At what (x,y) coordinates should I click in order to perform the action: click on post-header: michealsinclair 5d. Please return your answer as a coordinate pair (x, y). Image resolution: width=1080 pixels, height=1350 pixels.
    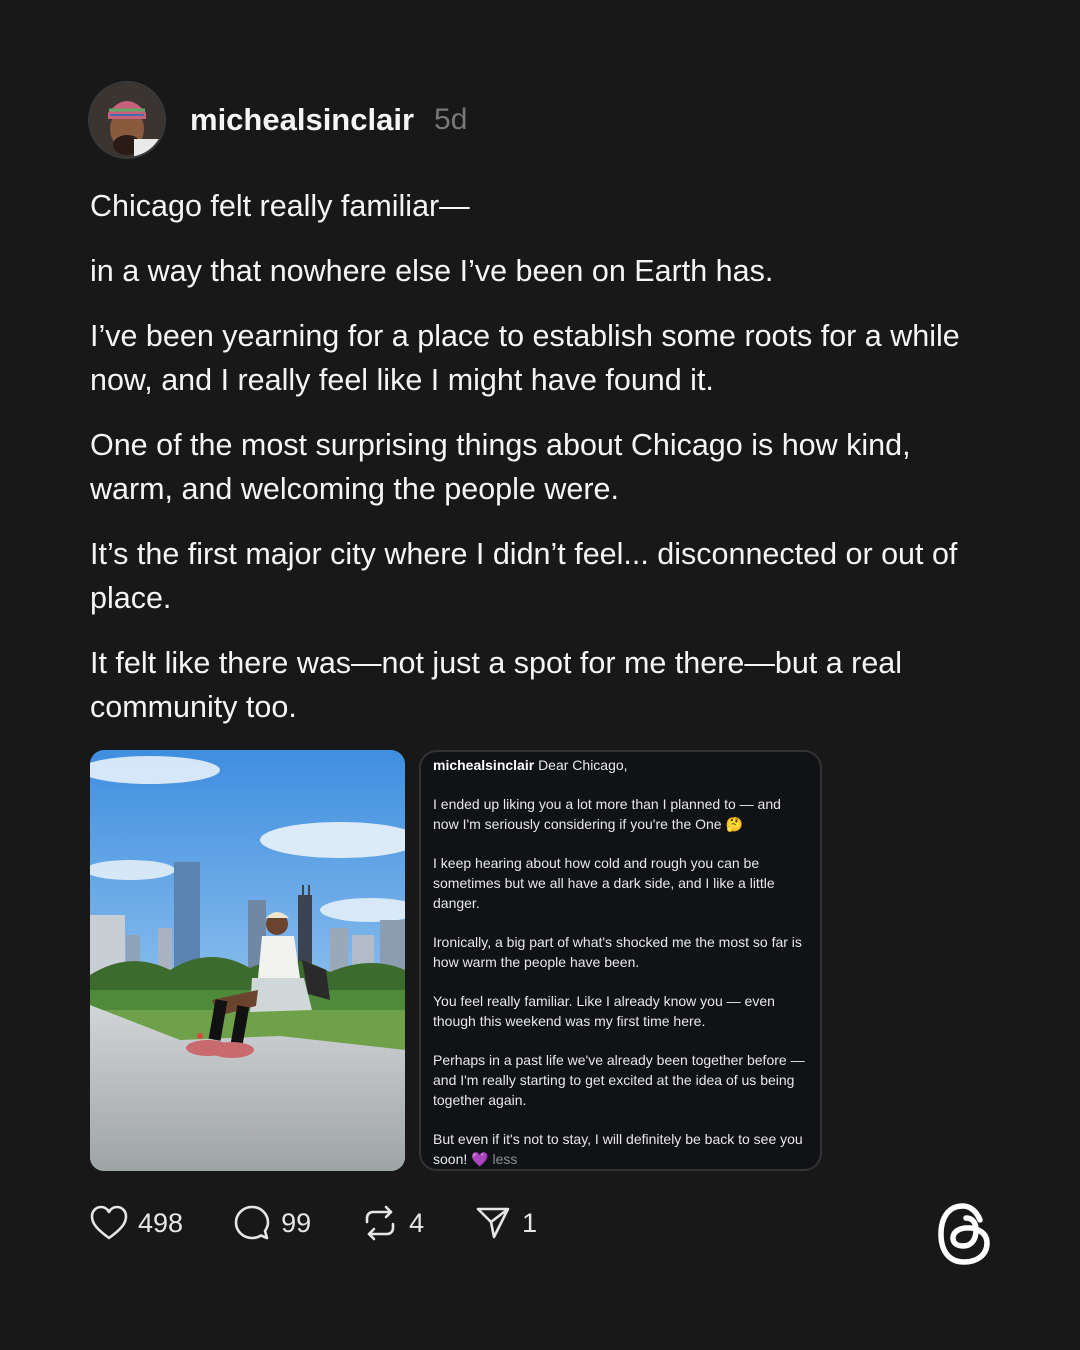
    Looking at the image, I should click on (277, 120).